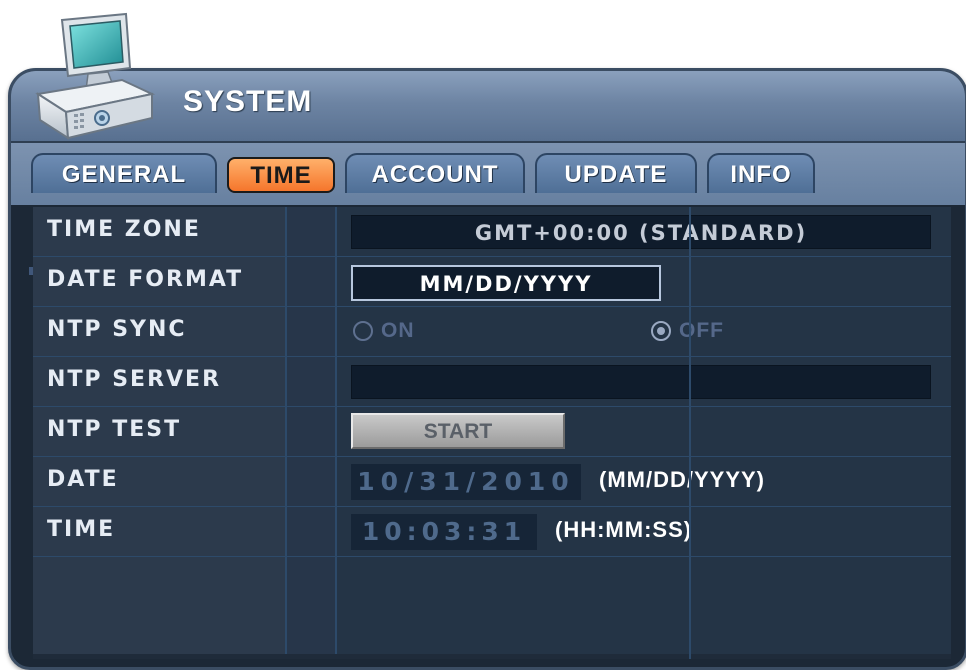  What do you see at coordinates (281, 175) in the screenshot?
I see `tab-time: TIME` at bounding box center [281, 175].